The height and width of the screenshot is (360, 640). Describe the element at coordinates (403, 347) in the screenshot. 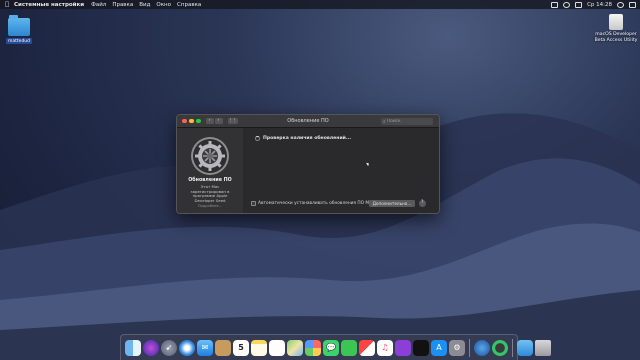

I see `podcasts-icon` at that location.